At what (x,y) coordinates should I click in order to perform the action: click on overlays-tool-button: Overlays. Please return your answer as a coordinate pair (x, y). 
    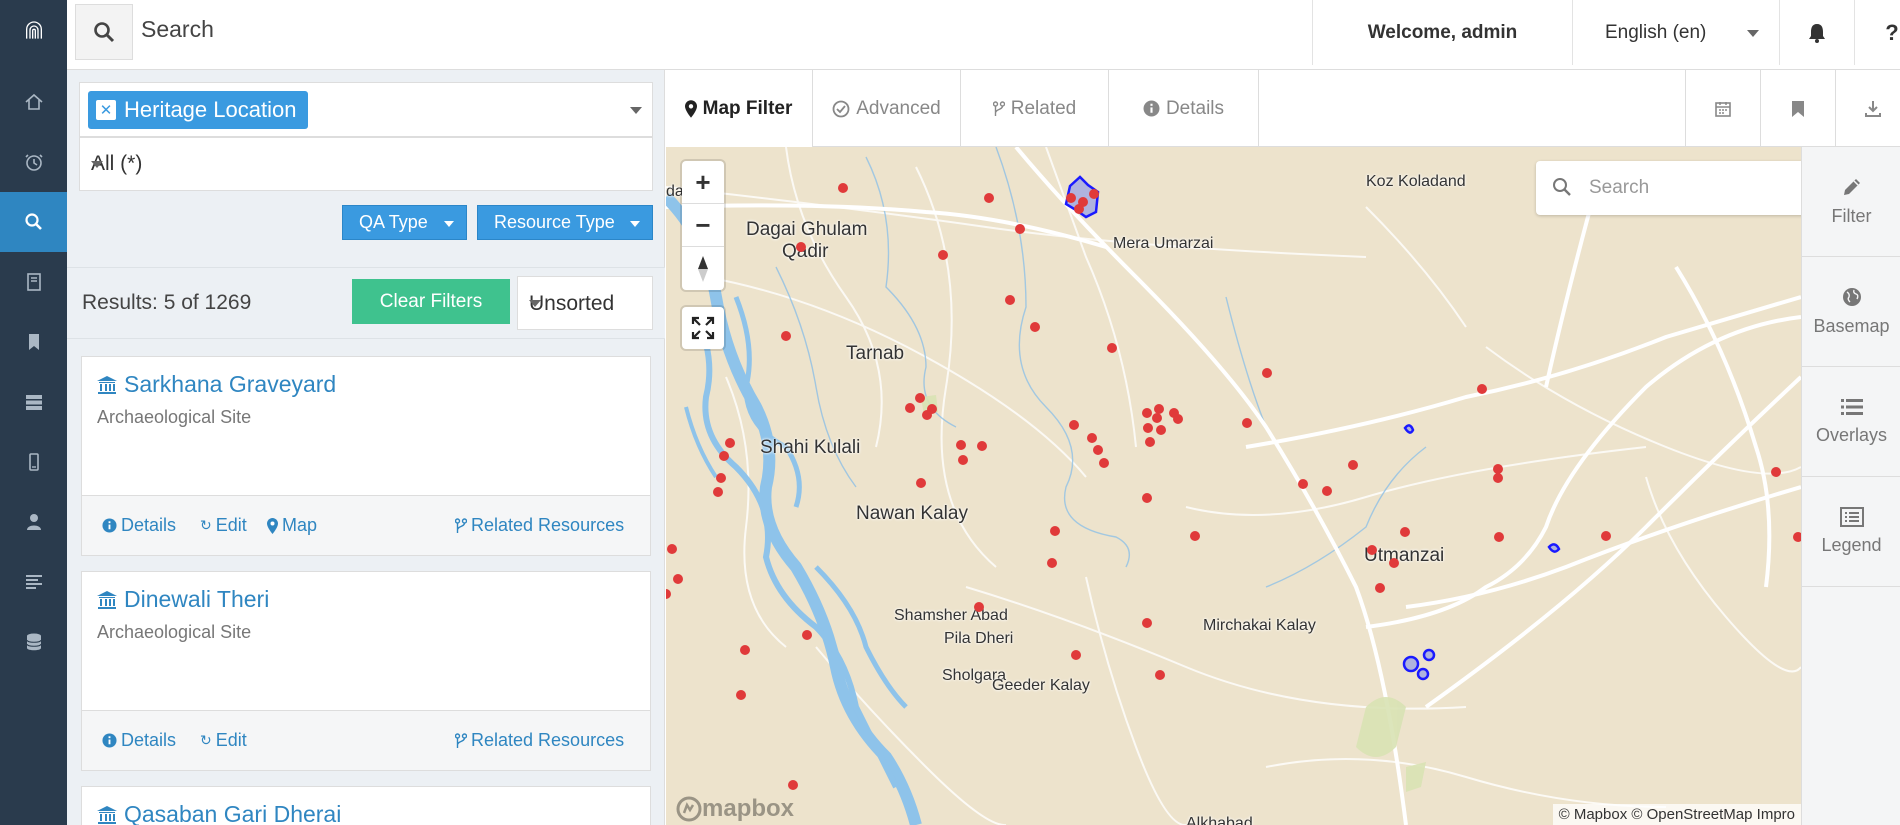
    Looking at the image, I should click on (1851, 422).